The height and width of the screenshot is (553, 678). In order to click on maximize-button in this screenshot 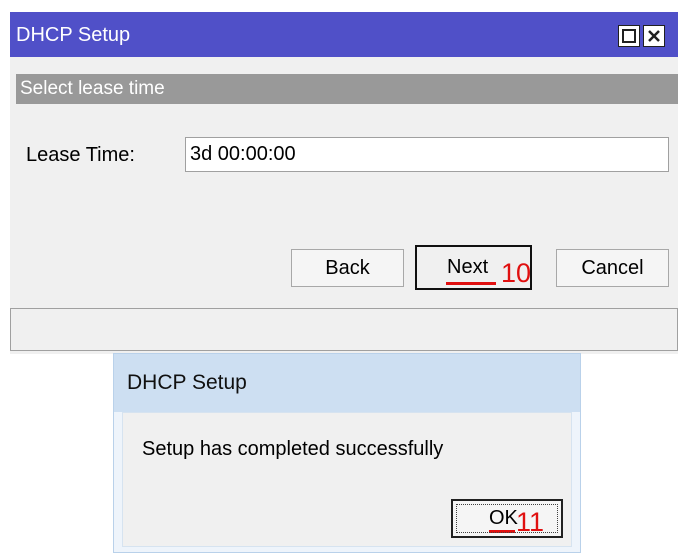, I will do `click(629, 36)`.